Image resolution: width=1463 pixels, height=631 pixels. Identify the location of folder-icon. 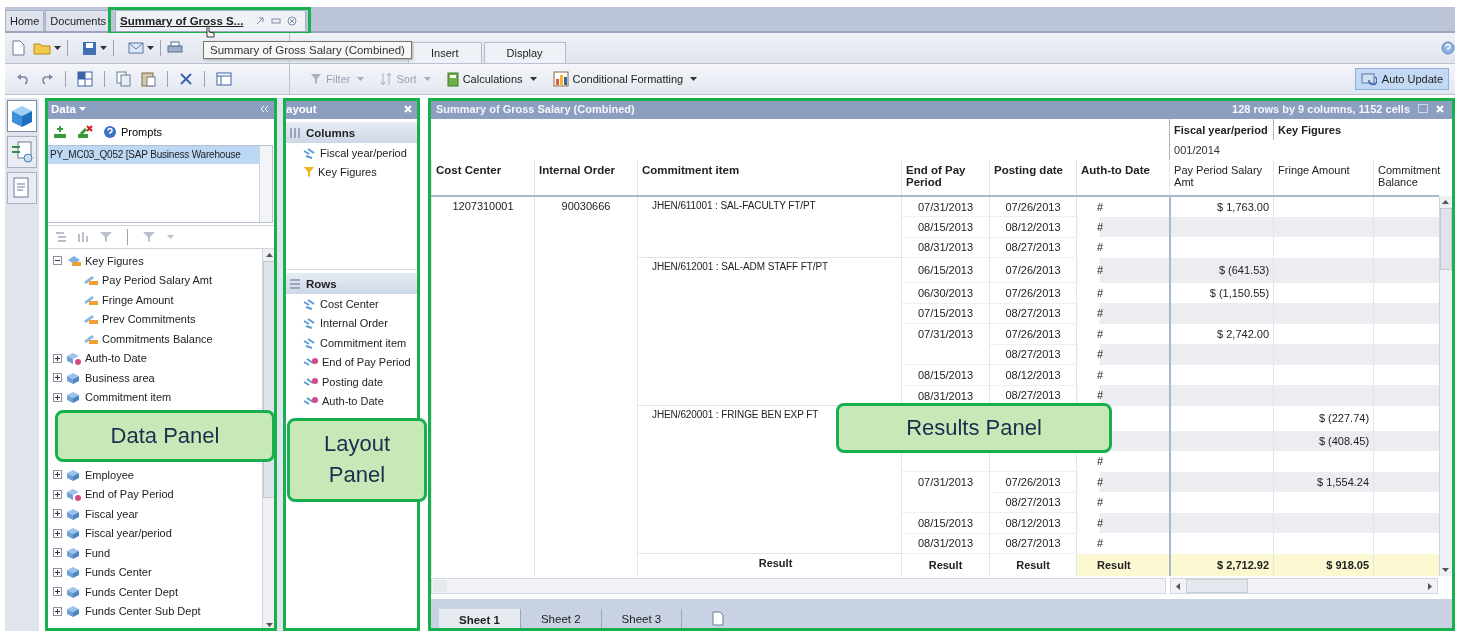
(42, 48).